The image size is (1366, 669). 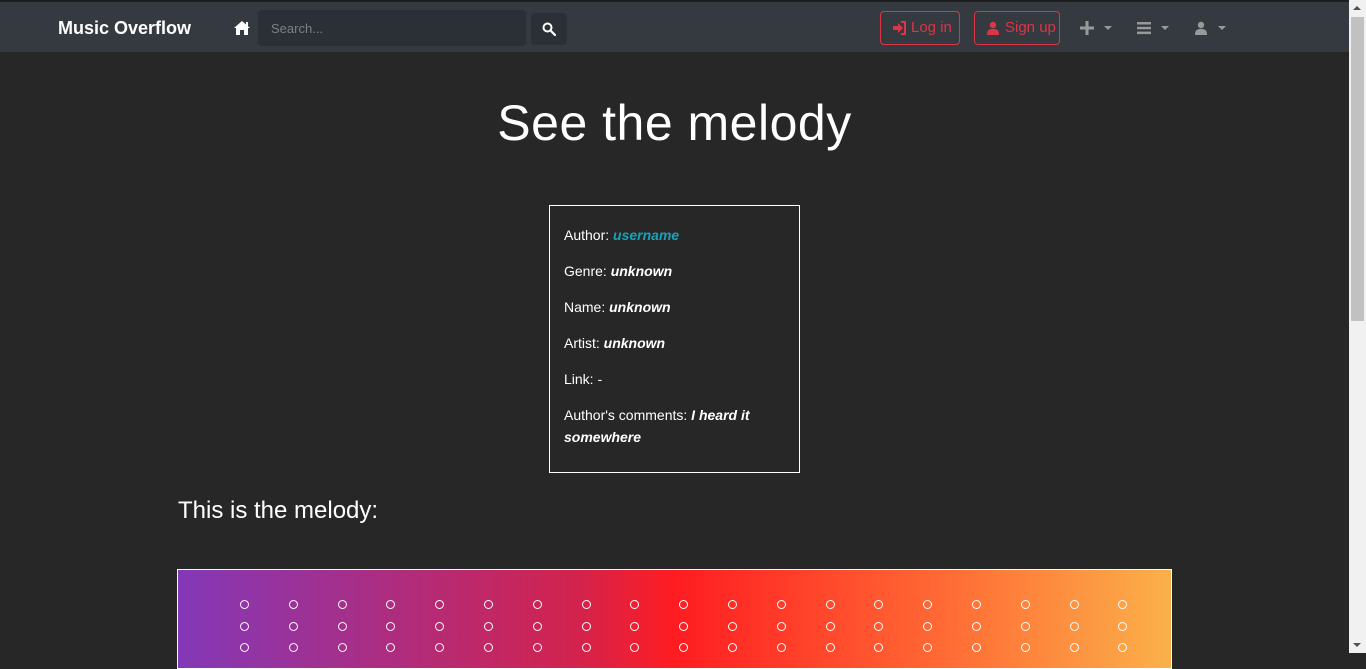 What do you see at coordinates (587, 235) in the screenshot?
I see `author-label: Author:` at bounding box center [587, 235].